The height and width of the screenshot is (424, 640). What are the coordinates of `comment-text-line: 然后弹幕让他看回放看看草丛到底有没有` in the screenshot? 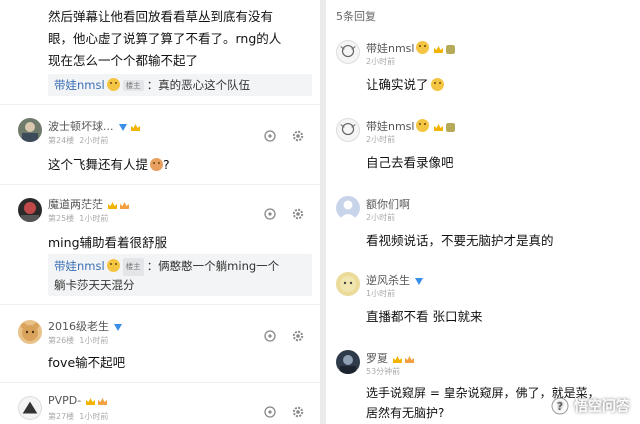 It's located at (161, 16).